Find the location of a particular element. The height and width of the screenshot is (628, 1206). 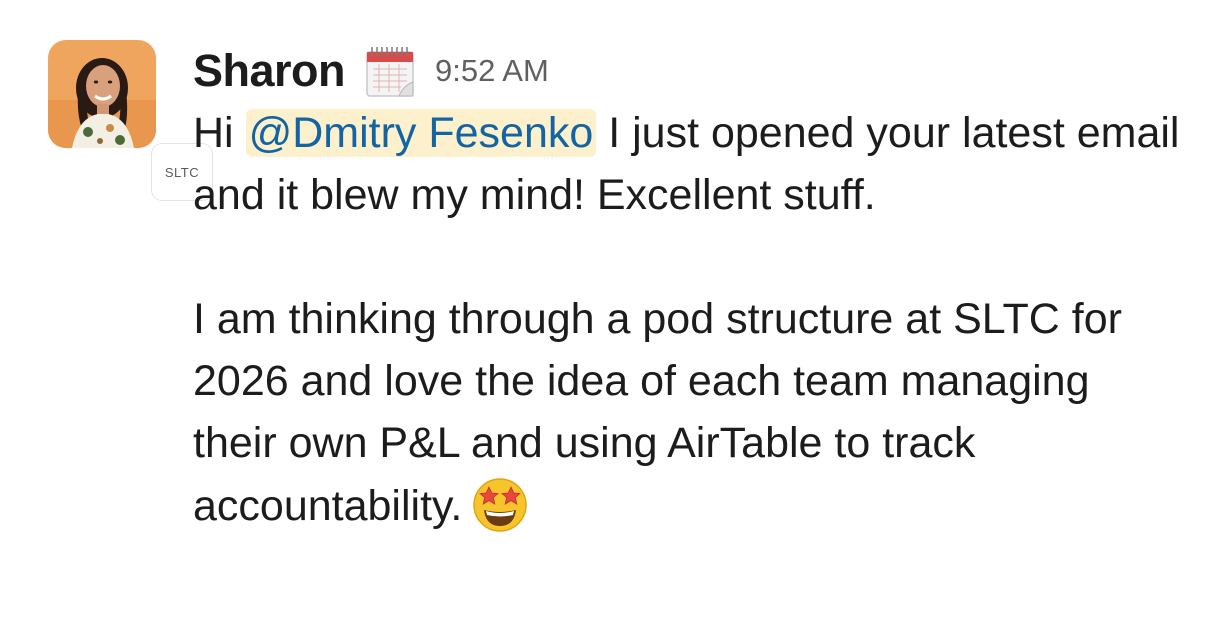

message-timestamp: 9:52 AM is located at coordinates (492, 71).